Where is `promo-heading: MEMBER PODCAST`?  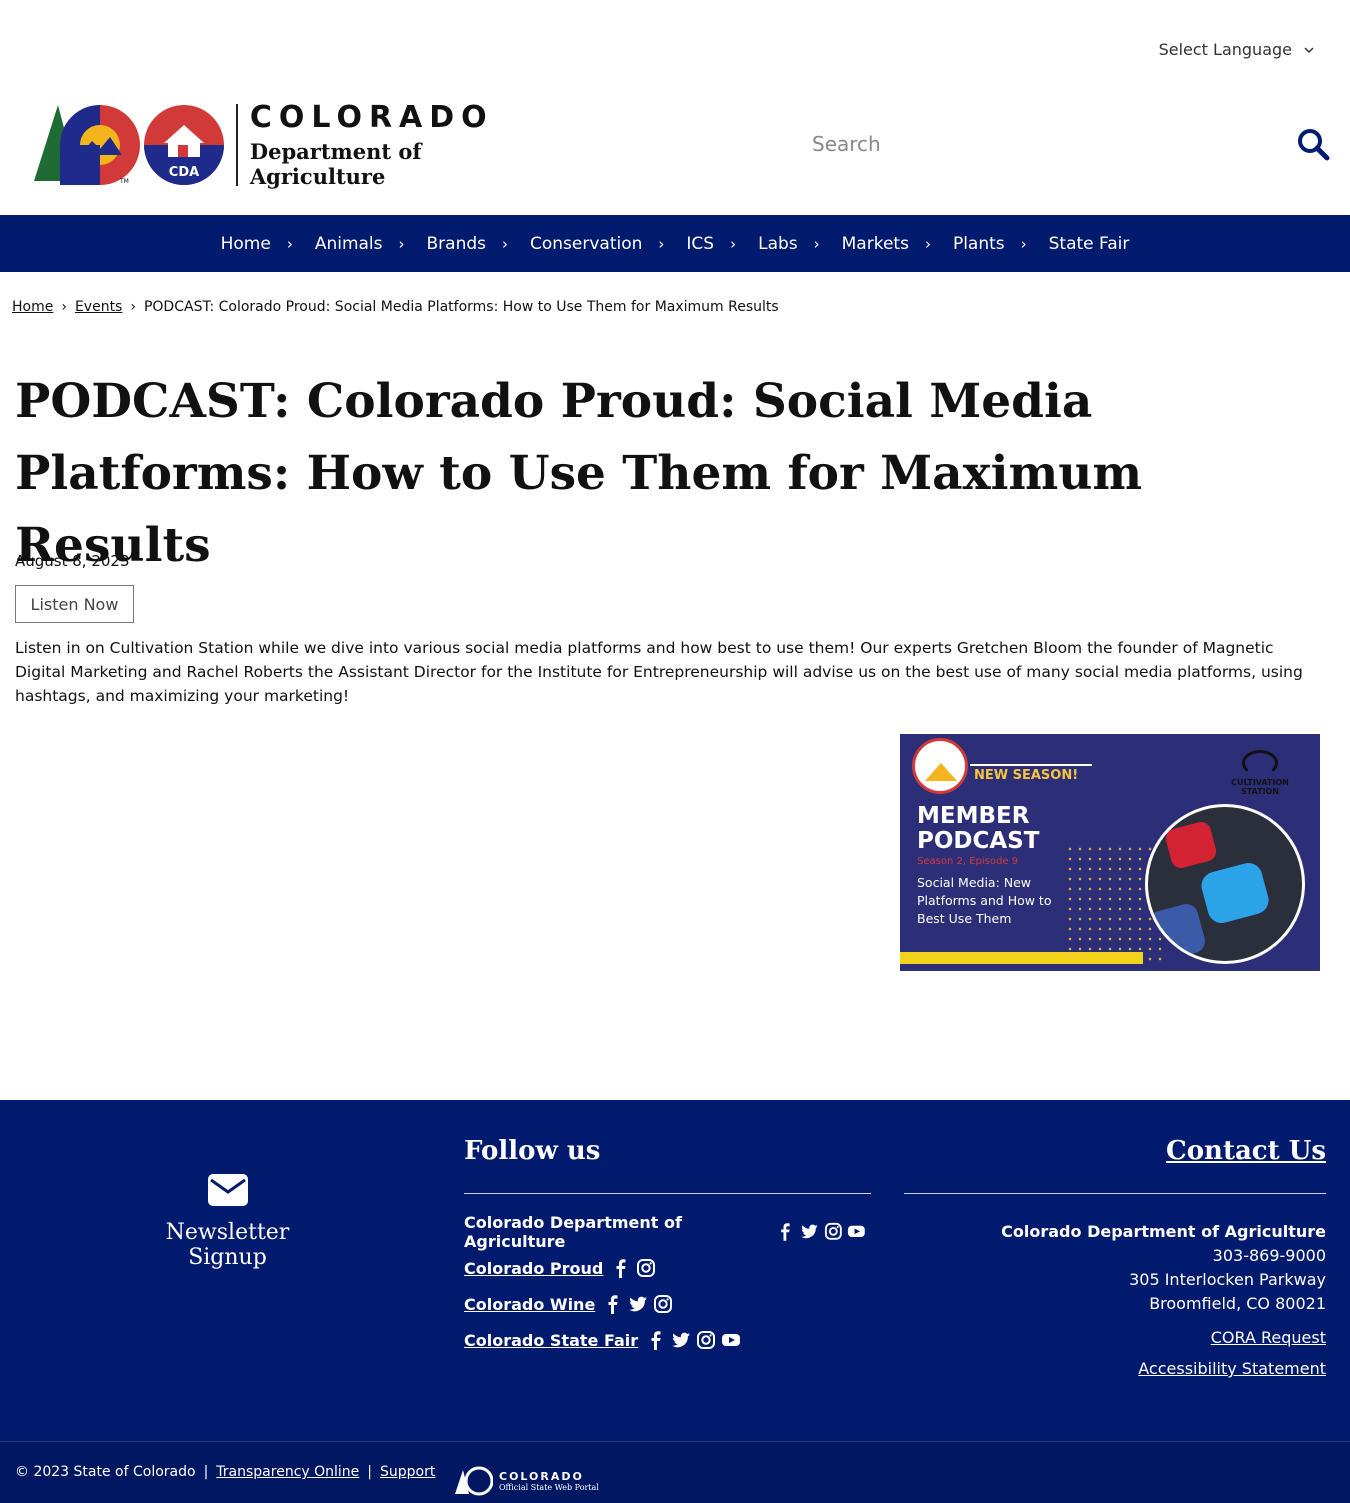
promo-heading: MEMBER PODCAST is located at coordinates (978, 828).